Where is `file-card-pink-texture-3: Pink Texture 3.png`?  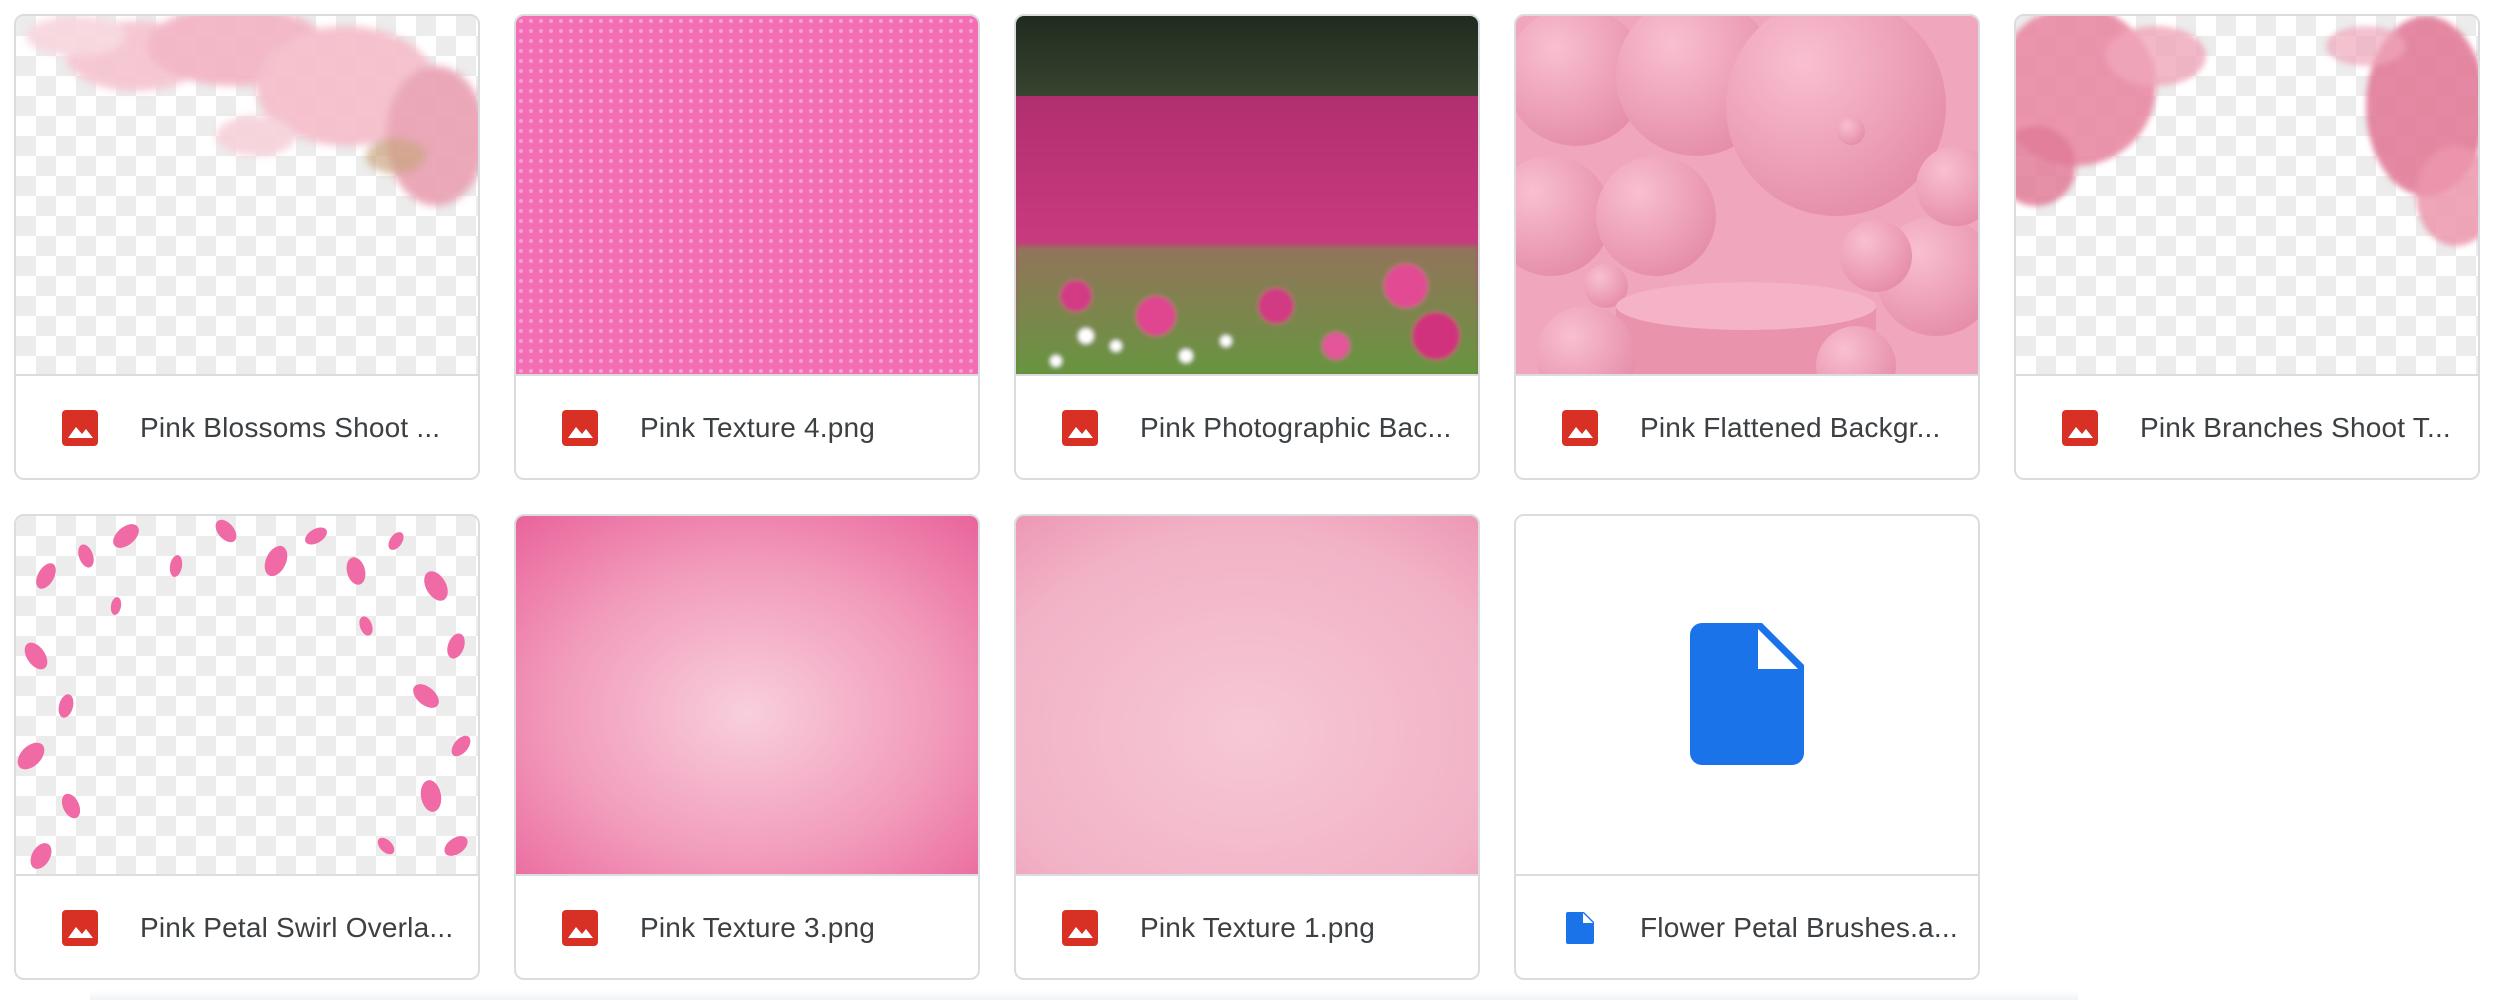
file-card-pink-texture-3: Pink Texture 3.png is located at coordinates (747, 747).